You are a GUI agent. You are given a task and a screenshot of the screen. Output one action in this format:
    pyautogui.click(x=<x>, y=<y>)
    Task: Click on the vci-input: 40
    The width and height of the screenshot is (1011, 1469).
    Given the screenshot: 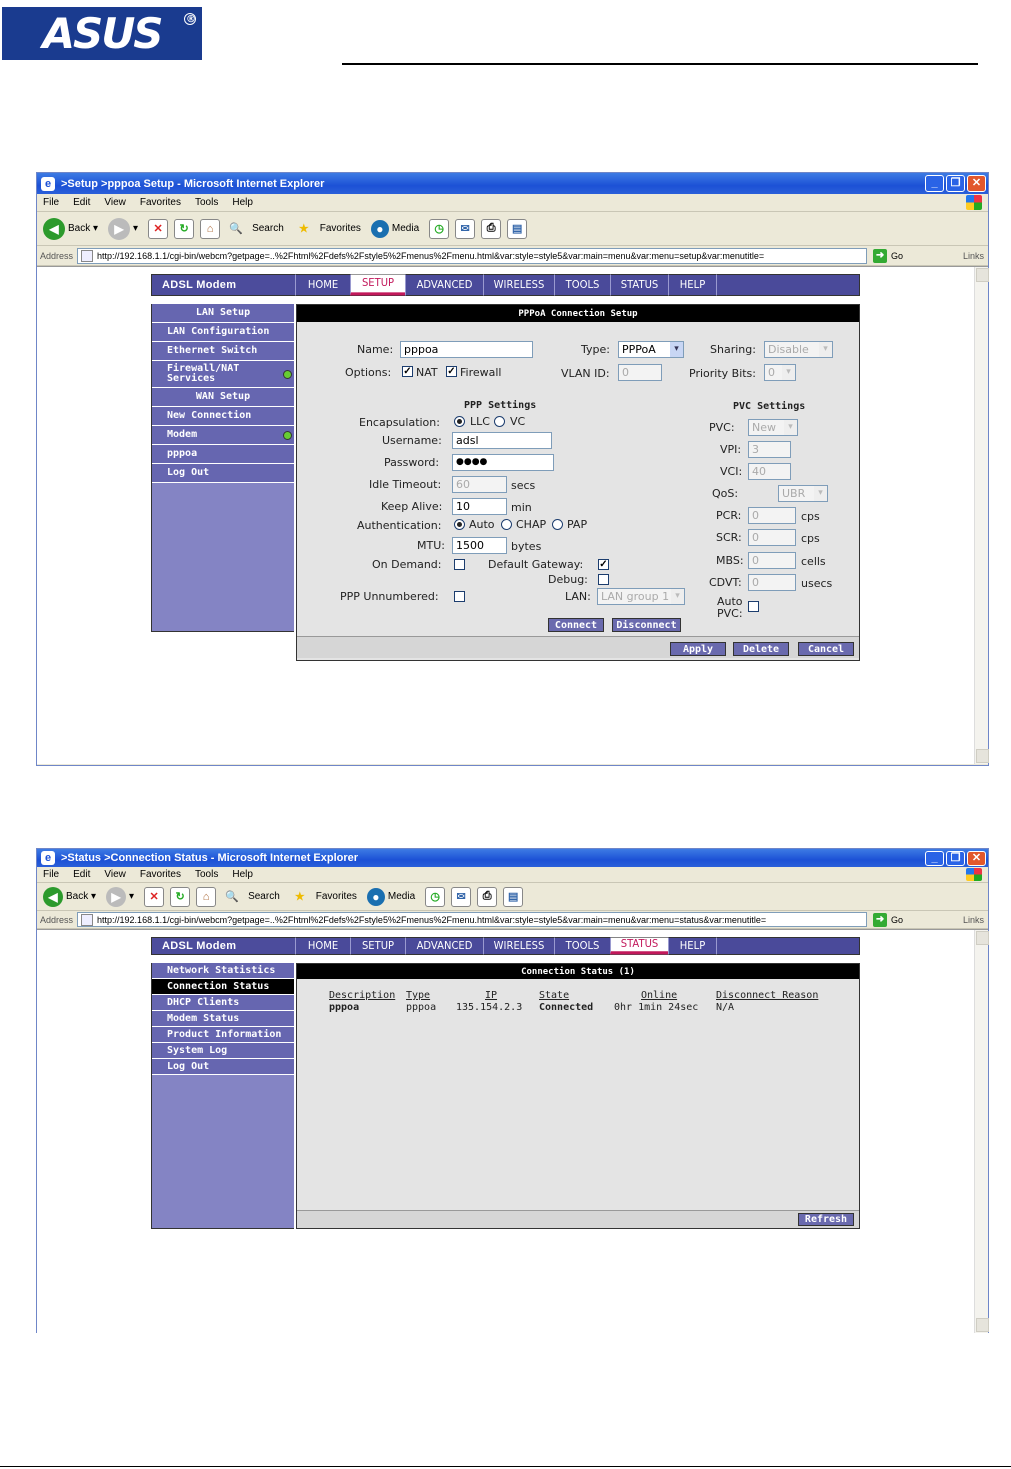 What is the action you would take?
    pyautogui.click(x=769, y=471)
    